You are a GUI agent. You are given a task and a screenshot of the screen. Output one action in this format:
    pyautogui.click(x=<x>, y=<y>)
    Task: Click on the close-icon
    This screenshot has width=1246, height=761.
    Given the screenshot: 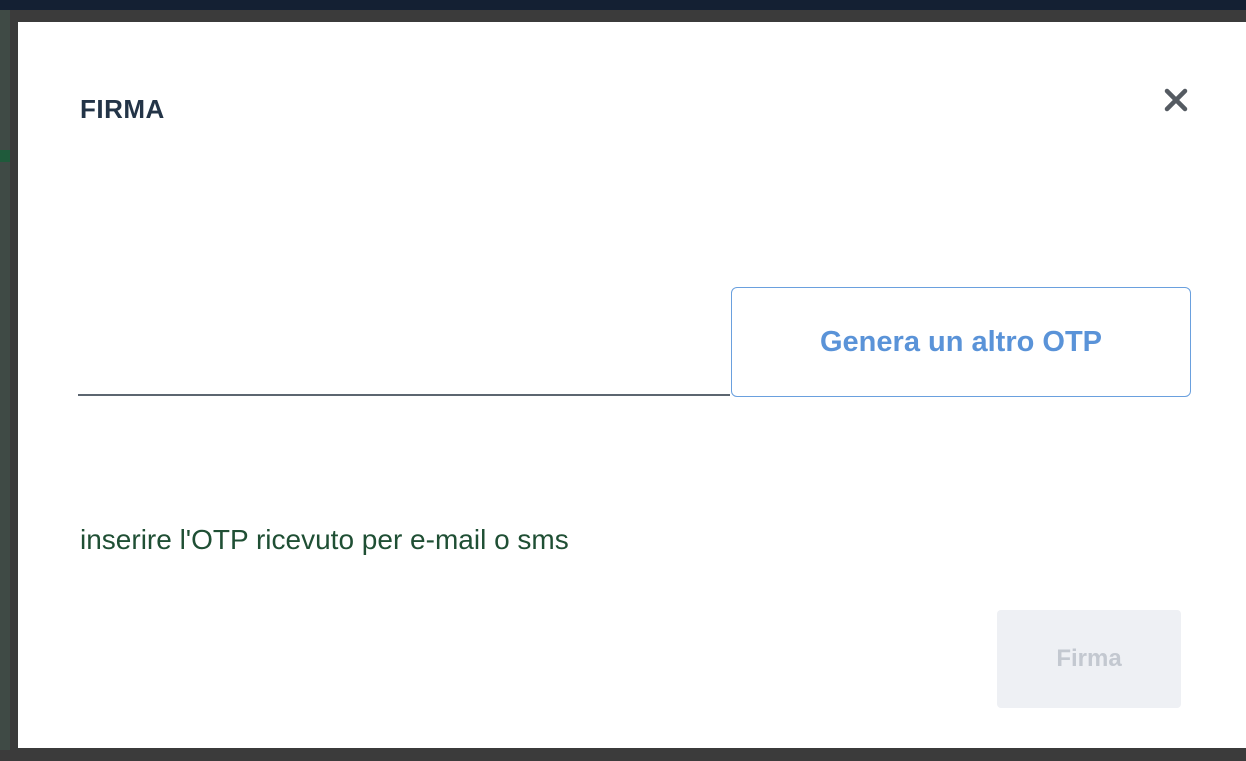 What is the action you would take?
    pyautogui.click(x=1176, y=100)
    